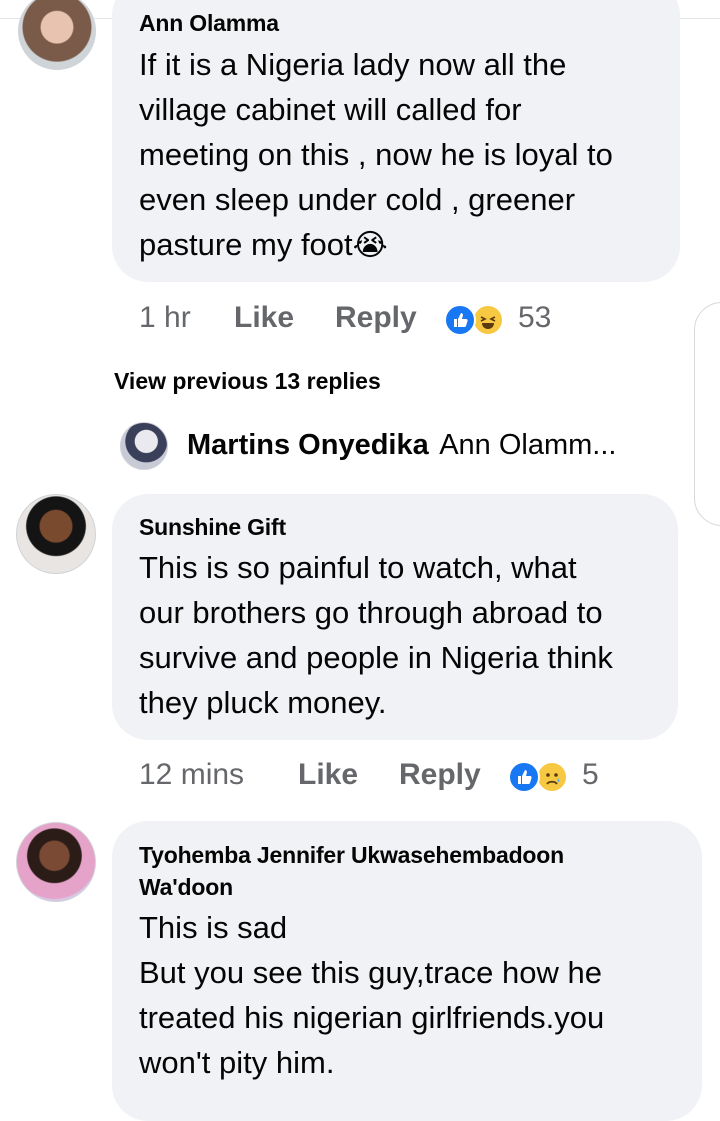 The width and height of the screenshot is (720, 1121). What do you see at coordinates (191, 775) in the screenshot?
I see `comment-time: 12 mins` at bounding box center [191, 775].